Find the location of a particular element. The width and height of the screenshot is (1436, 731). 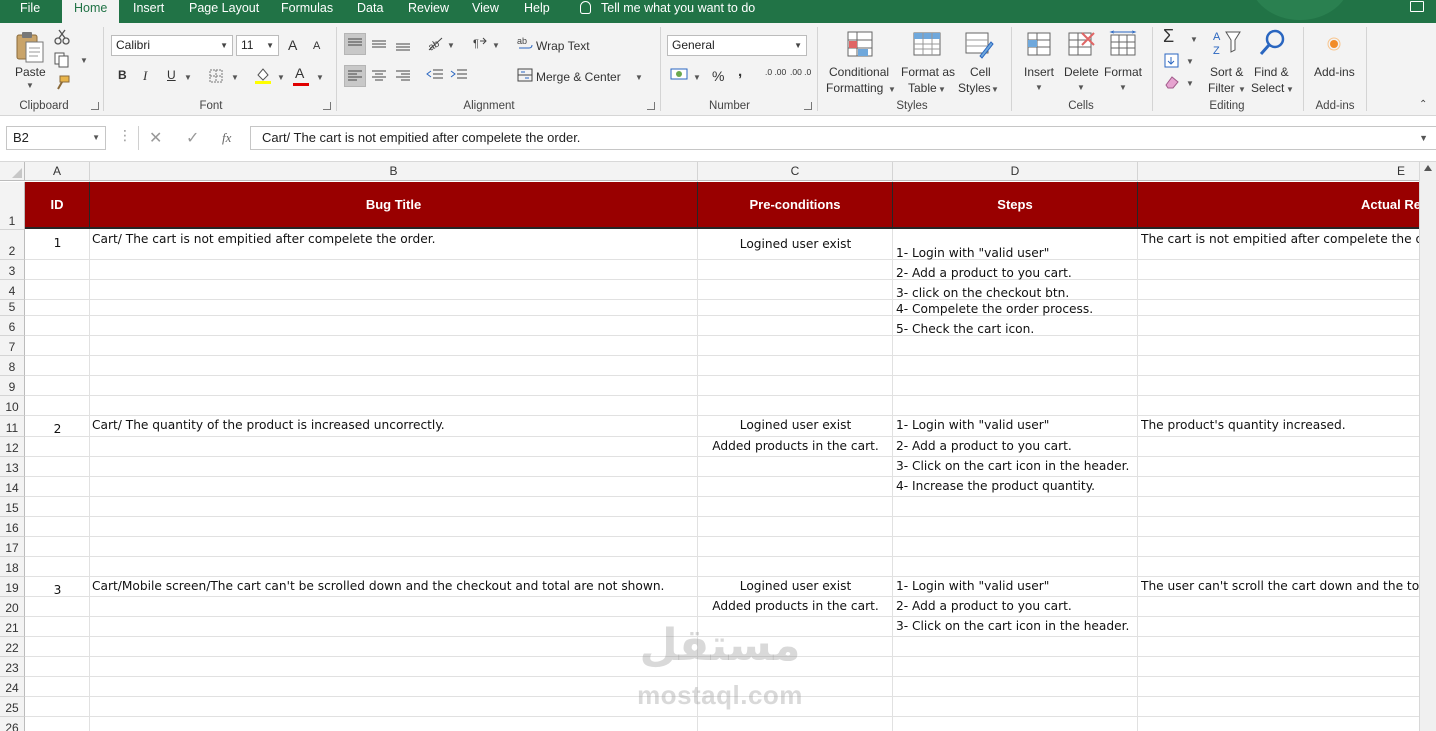

direction-dropdown-icon: ▼ is located at coordinates (496, 45).